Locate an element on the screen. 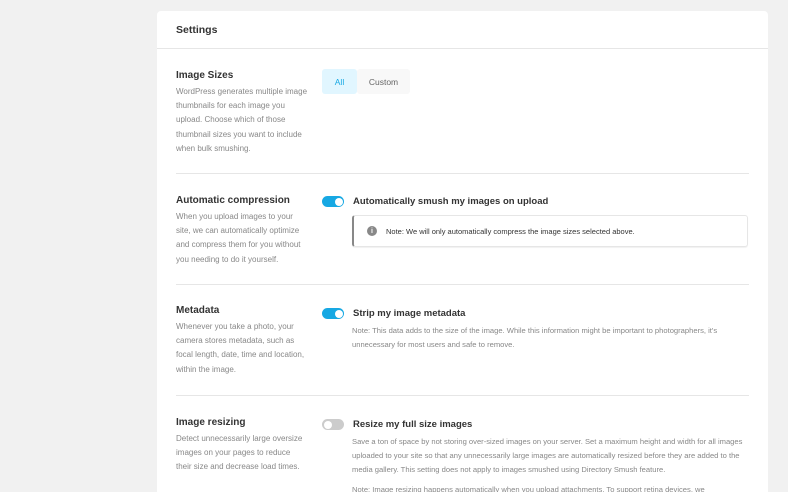 The width and height of the screenshot is (788, 492). auto-compression-toggle is located at coordinates (333, 201).